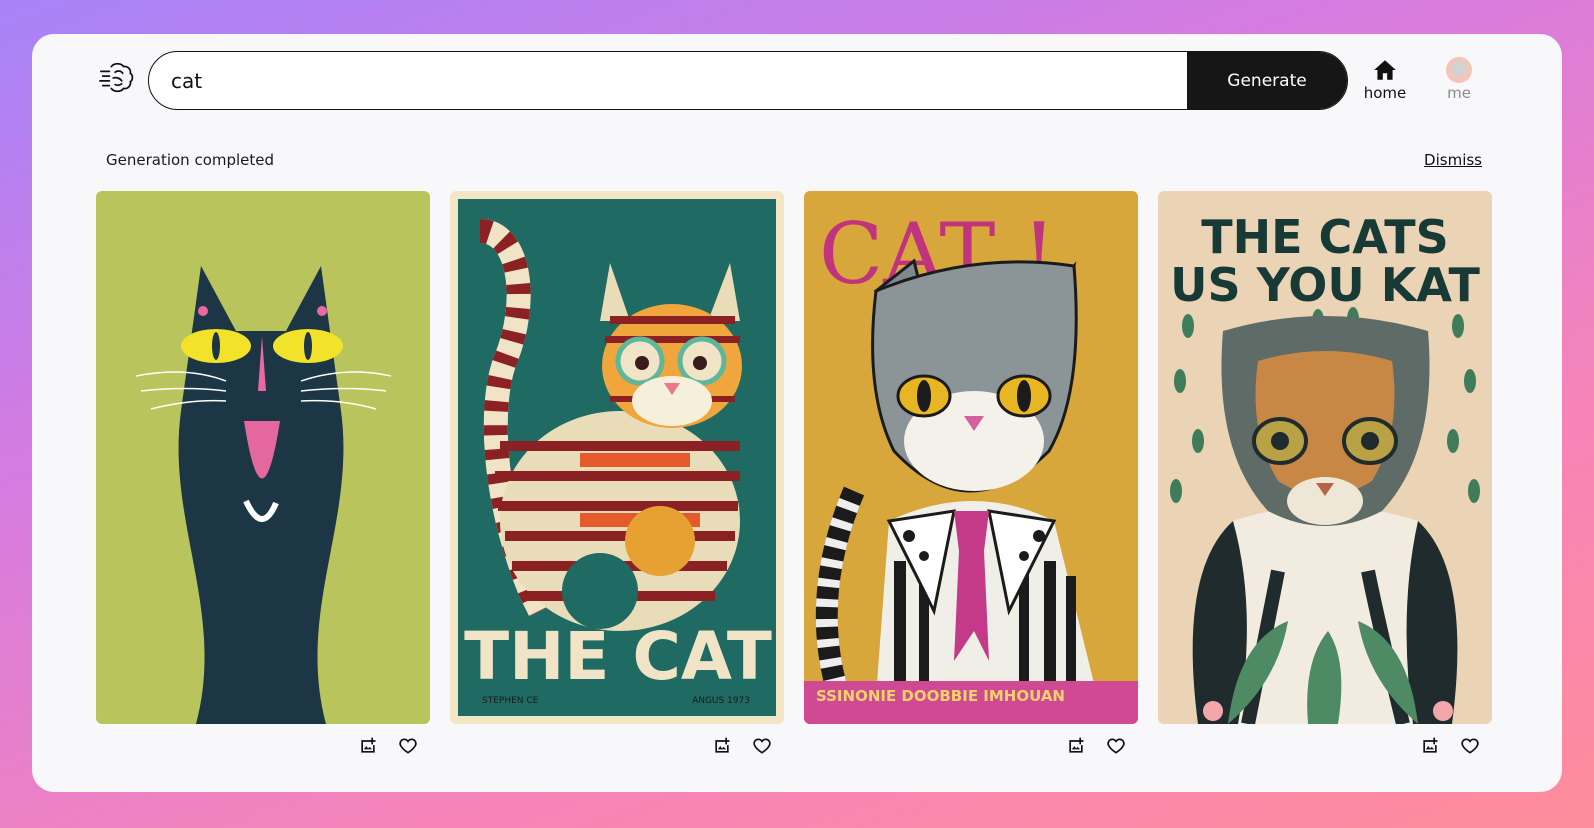  Describe the element at coordinates (1325, 237) in the screenshot. I see `poster-4-title-line1: THE CATS` at that location.